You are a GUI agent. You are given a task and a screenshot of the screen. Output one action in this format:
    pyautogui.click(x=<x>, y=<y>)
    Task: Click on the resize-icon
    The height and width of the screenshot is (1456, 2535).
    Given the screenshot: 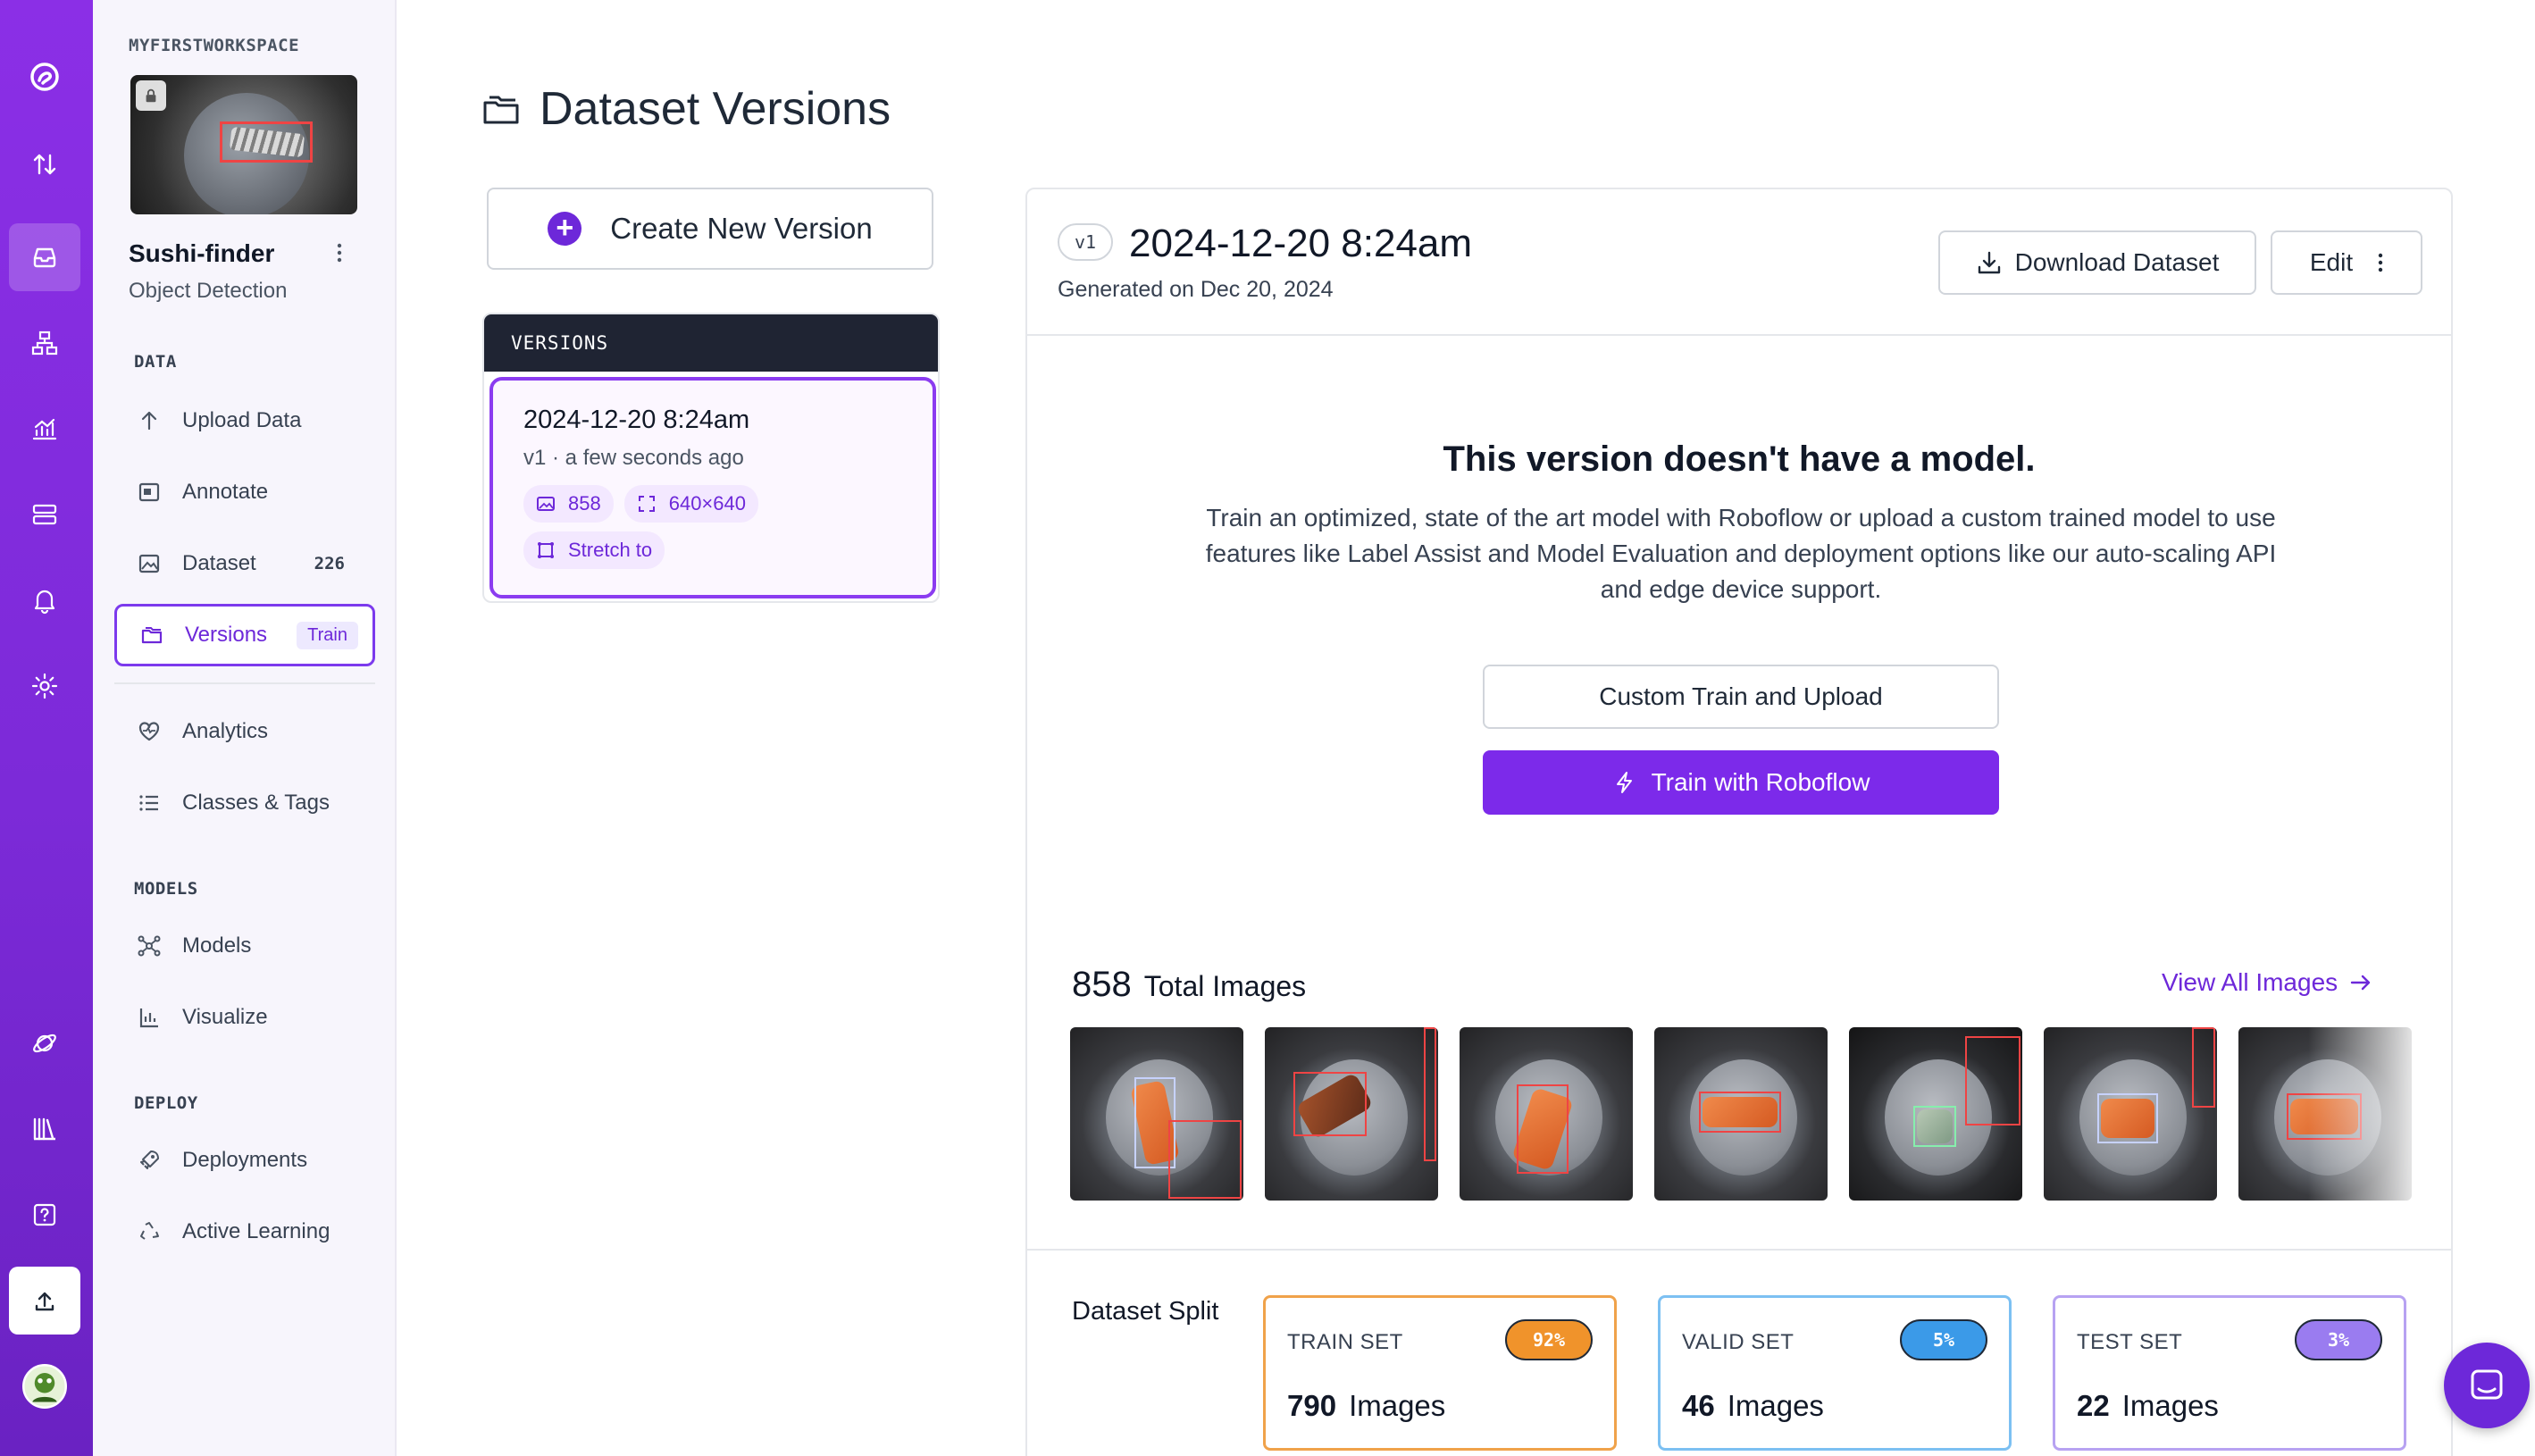 What is the action you would take?
    pyautogui.click(x=646, y=504)
    